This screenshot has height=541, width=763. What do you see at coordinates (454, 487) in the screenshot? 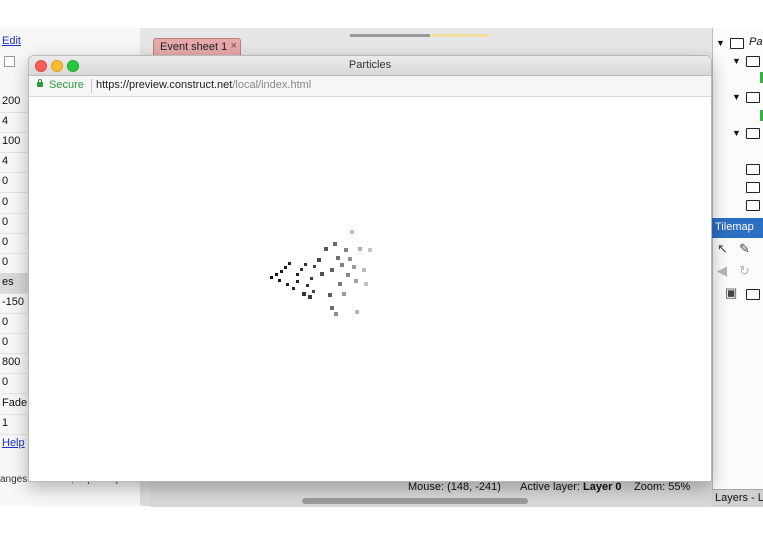
I see `mouse-position: Mouse: (148, -241)` at bounding box center [454, 487].